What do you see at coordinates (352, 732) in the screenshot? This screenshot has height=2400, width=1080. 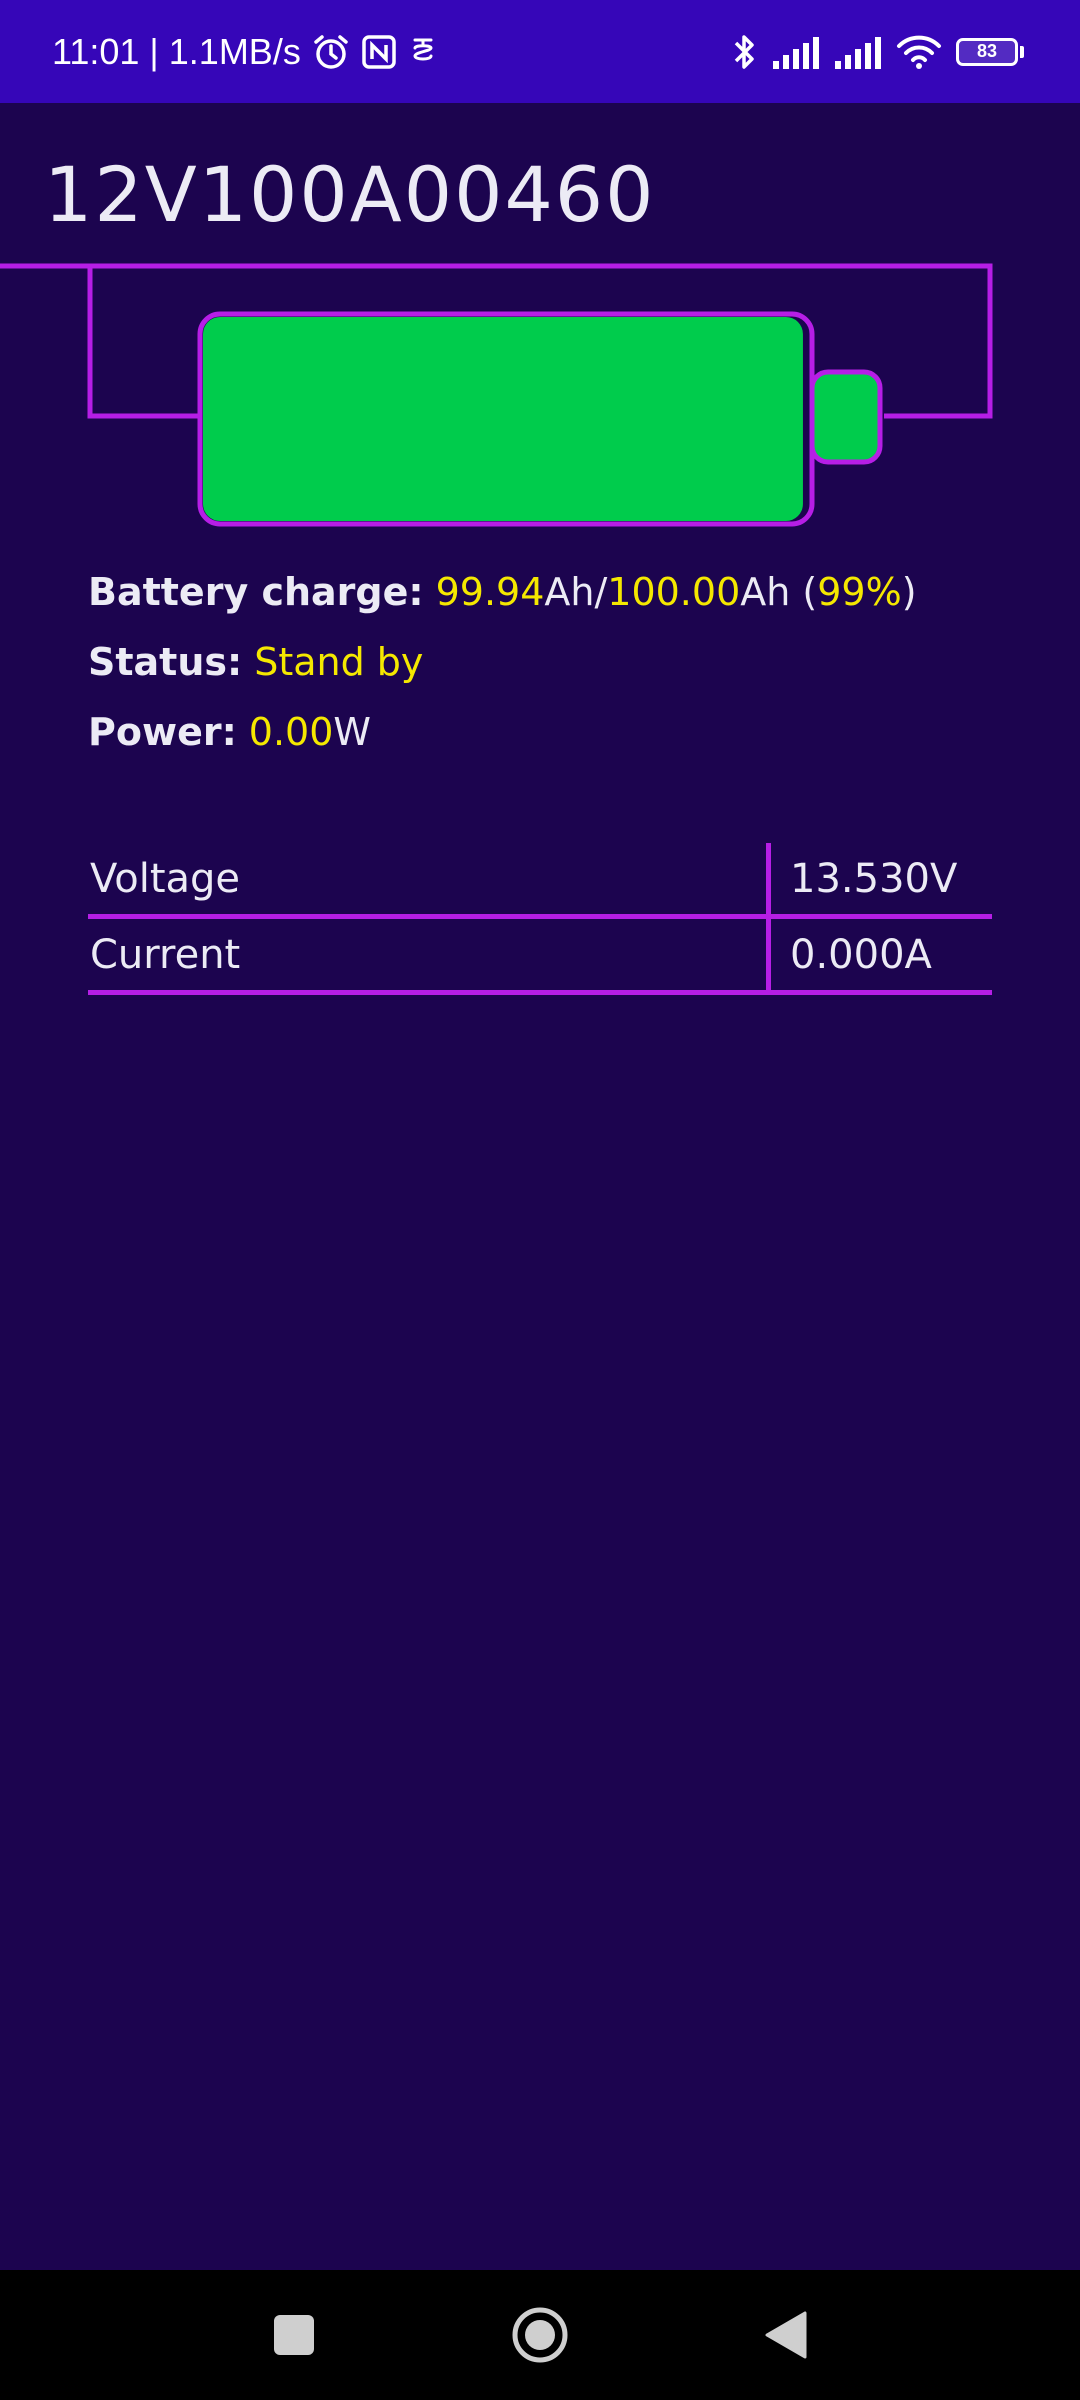 I see `power-unit: W` at bounding box center [352, 732].